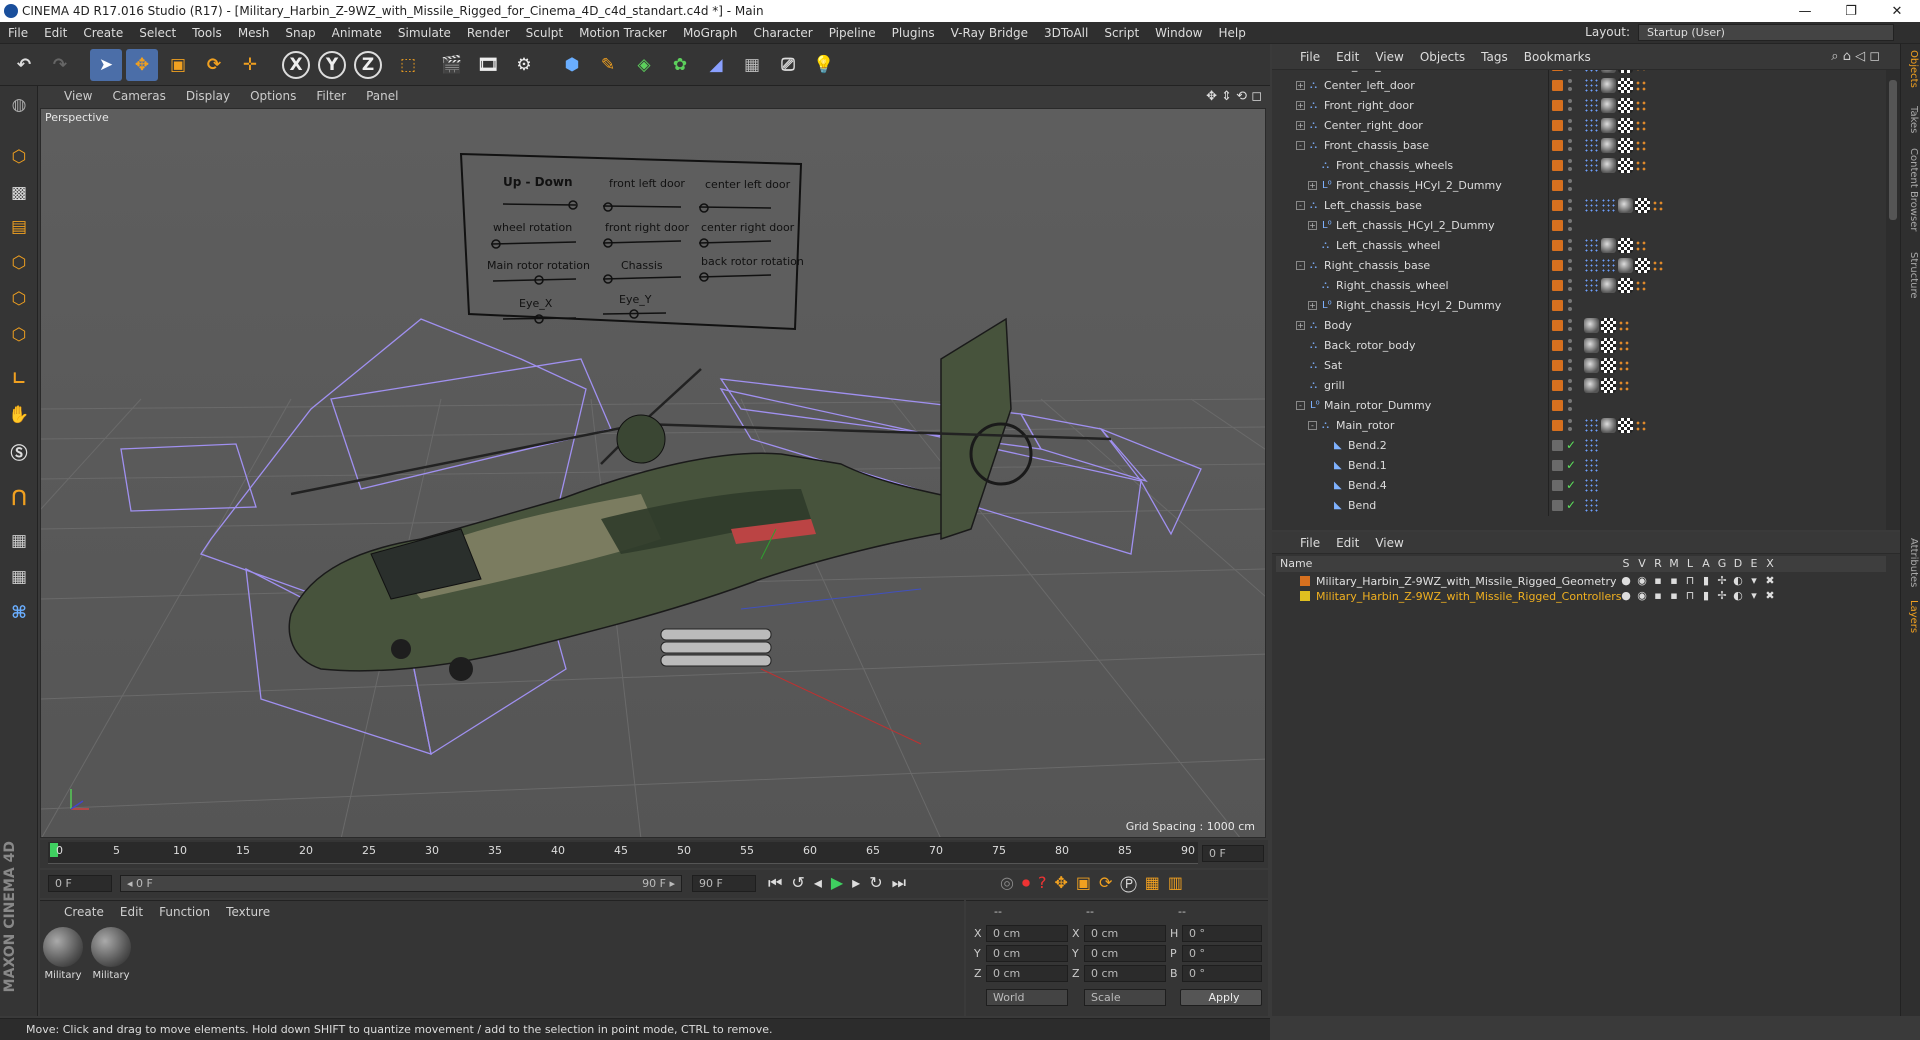 This screenshot has height=1040, width=1920. What do you see at coordinates (1334, 385) in the screenshot?
I see `object-name: grill` at bounding box center [1334, 385].